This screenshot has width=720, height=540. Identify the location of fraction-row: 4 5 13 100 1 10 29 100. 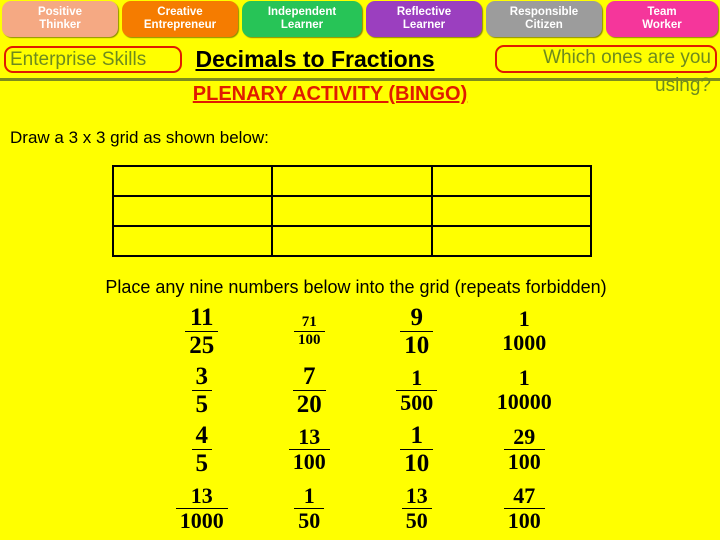
(363, 449).